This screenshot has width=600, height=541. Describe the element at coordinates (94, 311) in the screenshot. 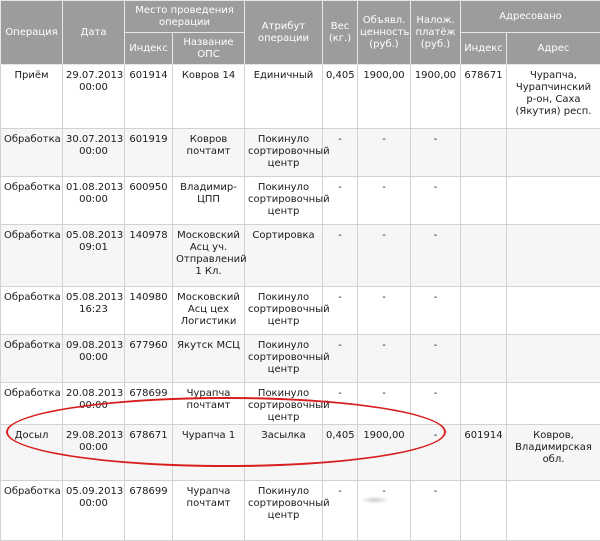

I see `cell-date: 05.08.2013 16:23` at that location.